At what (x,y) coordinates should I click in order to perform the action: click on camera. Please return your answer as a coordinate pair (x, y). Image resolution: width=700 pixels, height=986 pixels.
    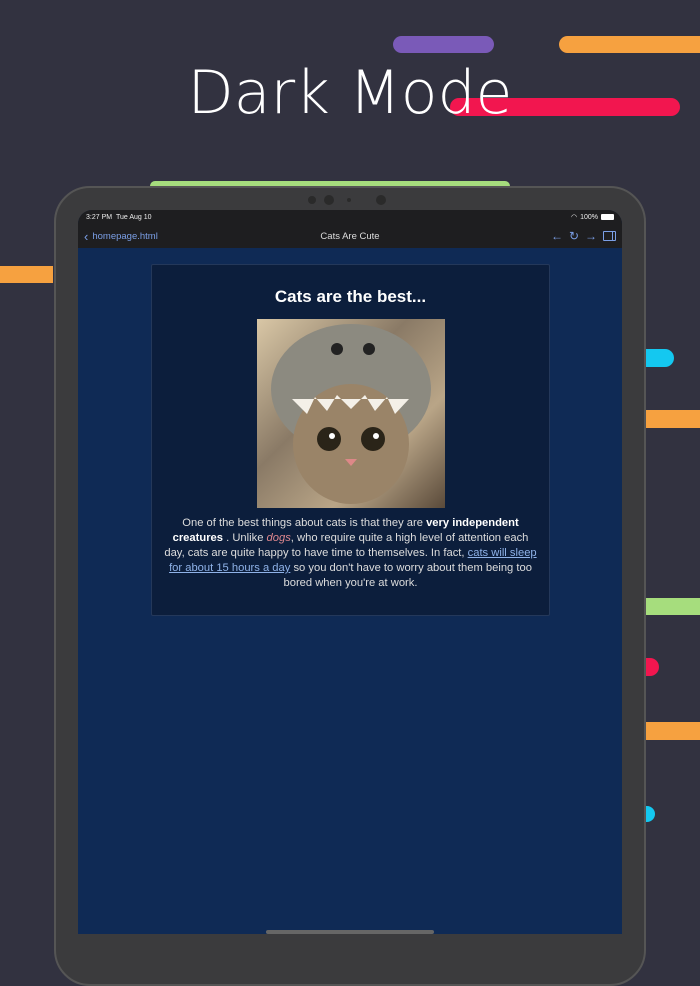
    Looking at the image, I should click on (329, 200).